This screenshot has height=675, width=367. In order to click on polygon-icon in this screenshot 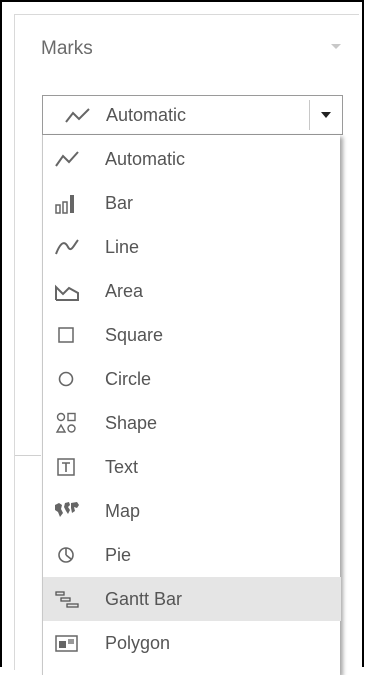, I will do `click(67, 643)`.